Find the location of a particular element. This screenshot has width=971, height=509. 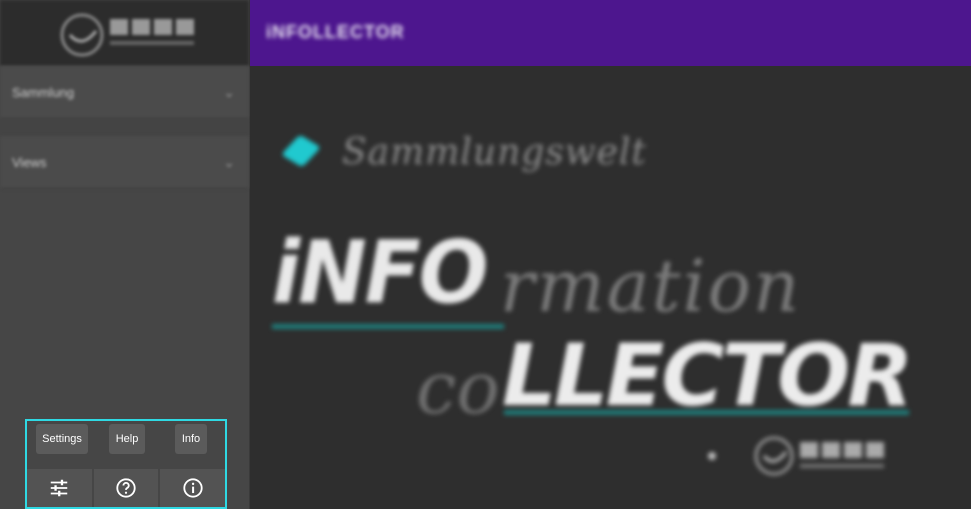

help-circle-icon is located at coordinates (126, 488).